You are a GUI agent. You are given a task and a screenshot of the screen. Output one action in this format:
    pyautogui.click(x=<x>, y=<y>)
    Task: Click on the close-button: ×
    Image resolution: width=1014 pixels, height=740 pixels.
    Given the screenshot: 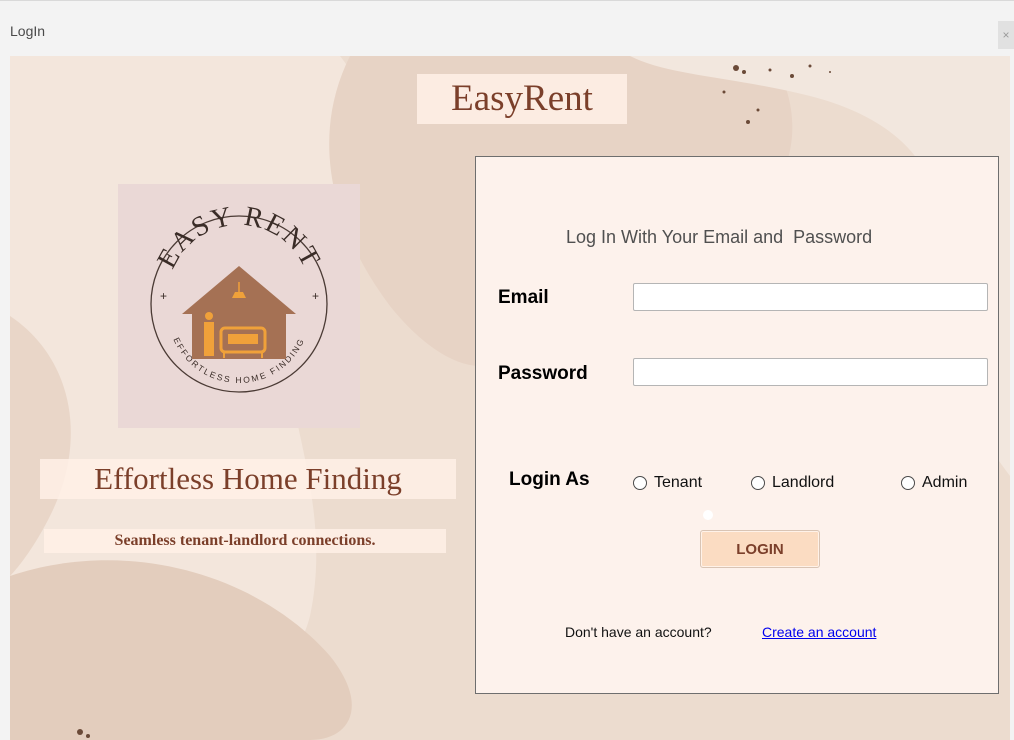 What is the action you would take?
    pyautogui.click(x=1006, y=35)
    